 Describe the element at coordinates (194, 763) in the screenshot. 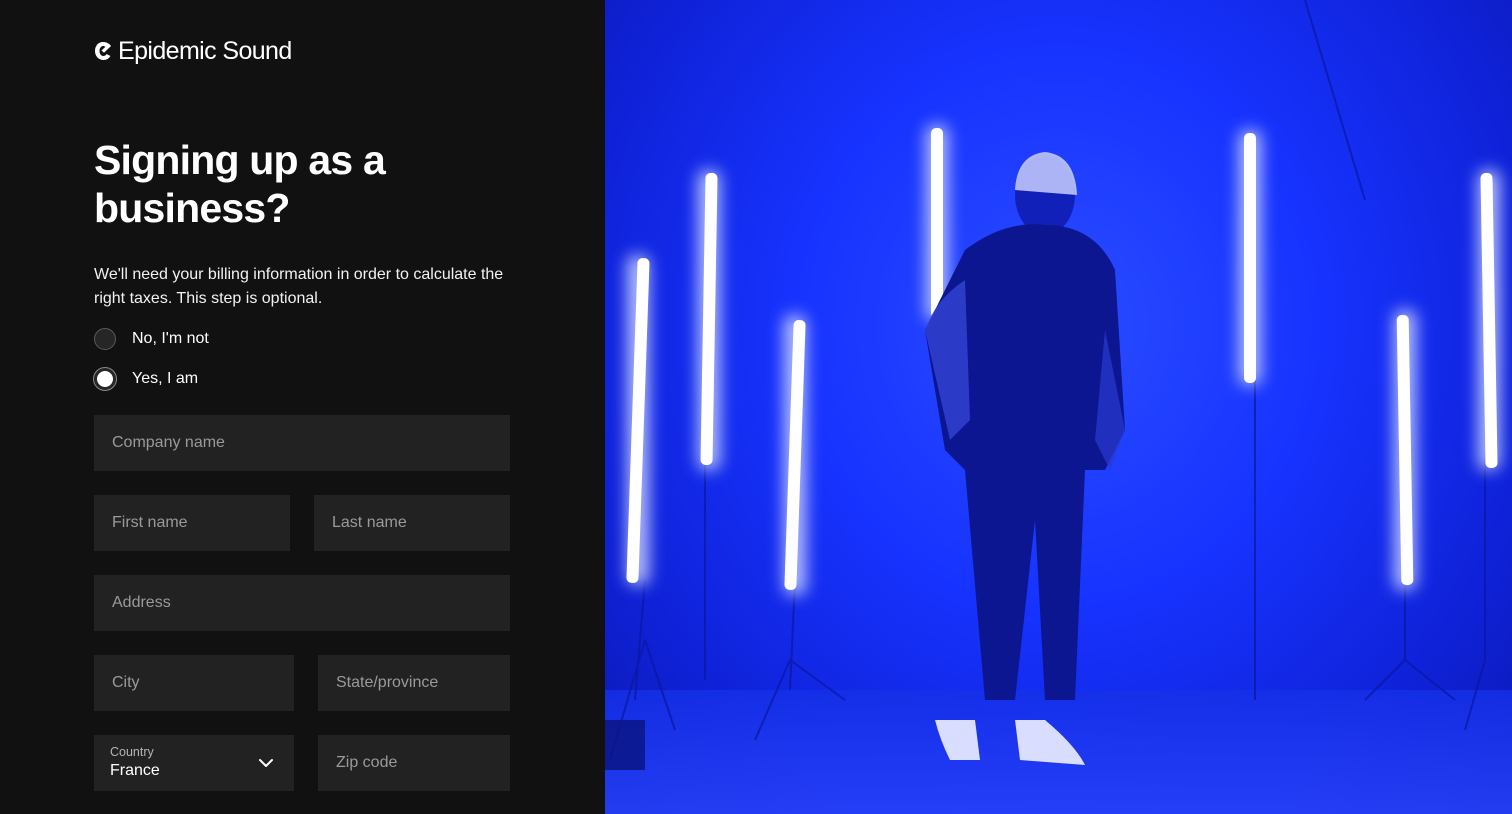

I see `country-select: Country France` at that location.